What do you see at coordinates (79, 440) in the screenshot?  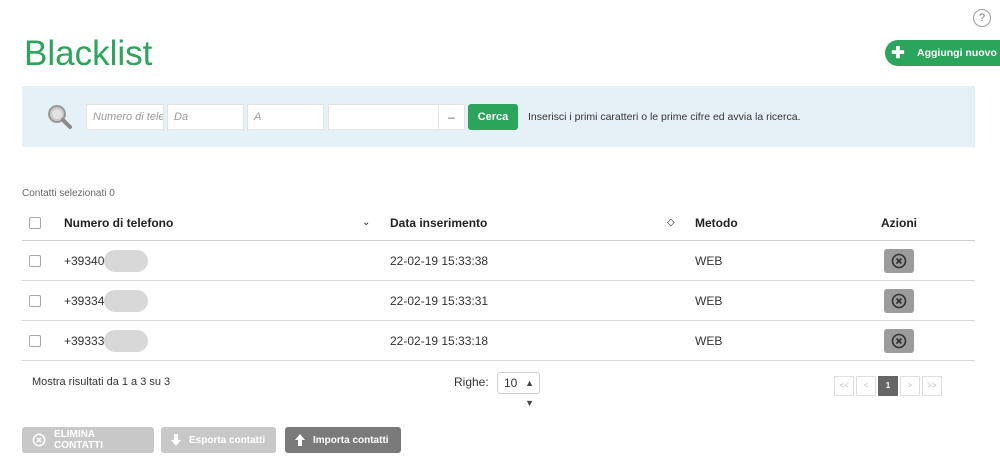 I see `delete-contacts-label: ELIMINA CONTATTI` at bounding box center [79, 440].